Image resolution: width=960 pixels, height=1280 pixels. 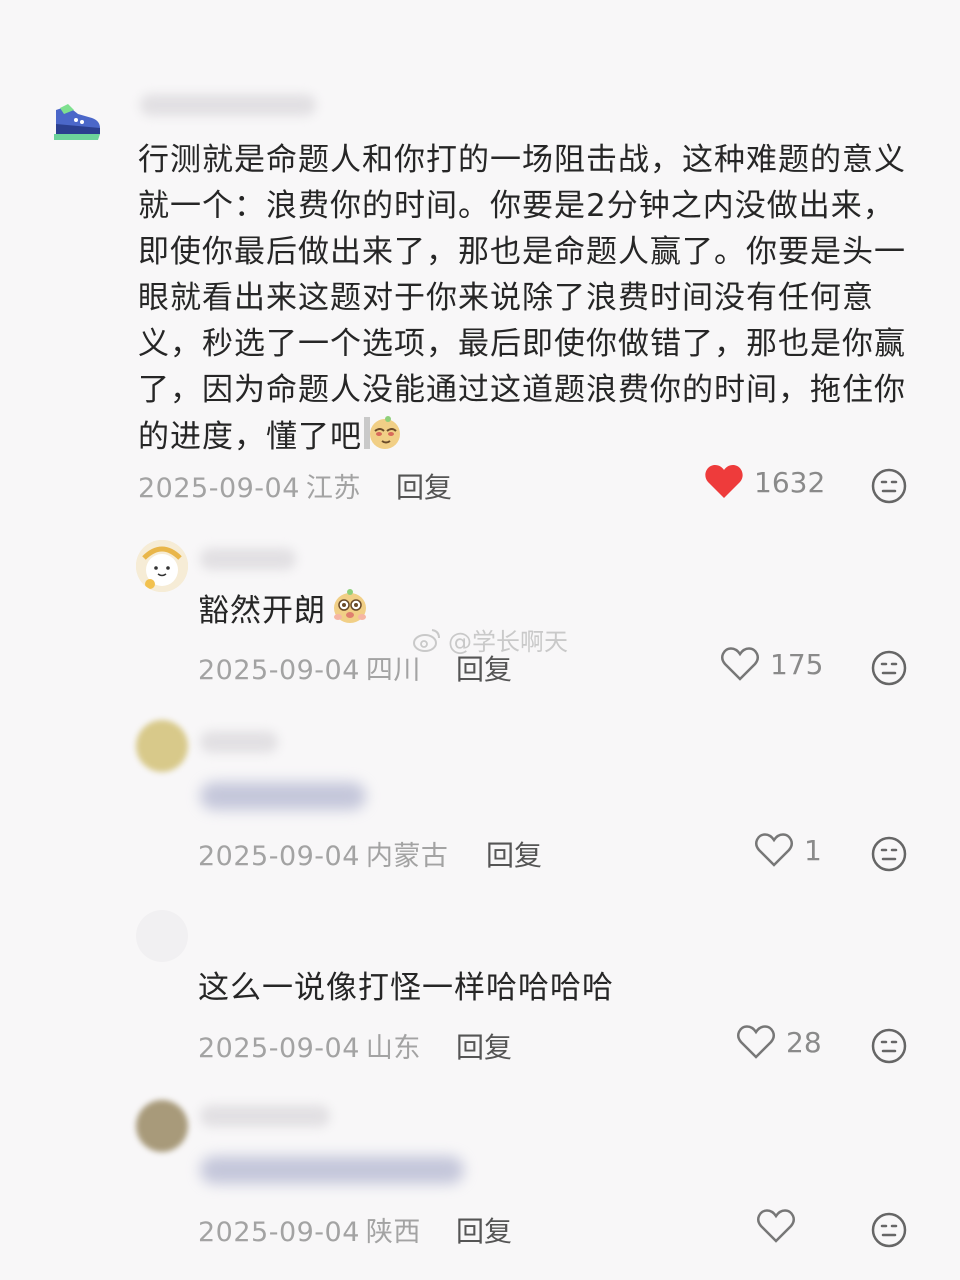 I want to click on like-button: 175, so click(x=771, y=664).